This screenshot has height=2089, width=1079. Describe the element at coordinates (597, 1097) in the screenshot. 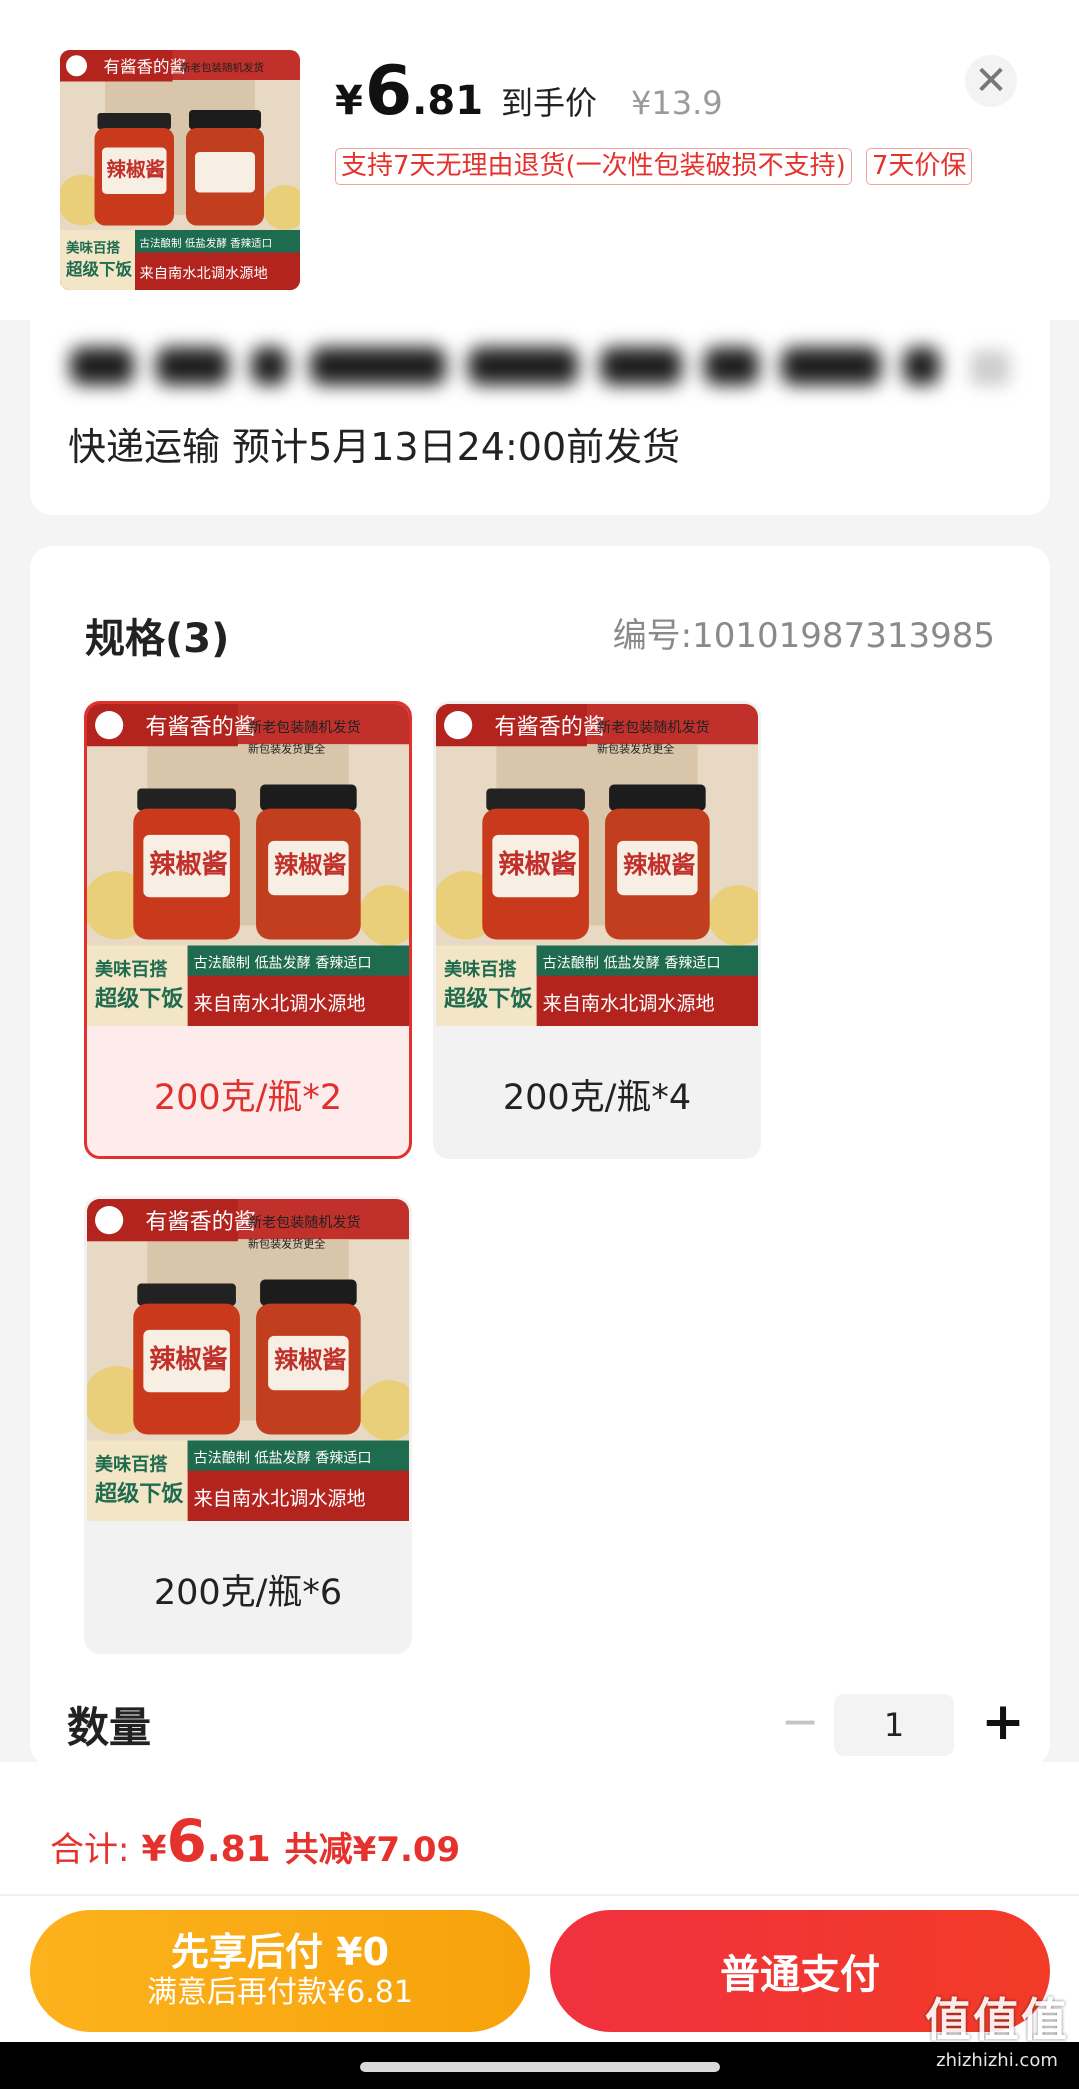

I see `spec-option-label: 200克/瓶*4` at that location.